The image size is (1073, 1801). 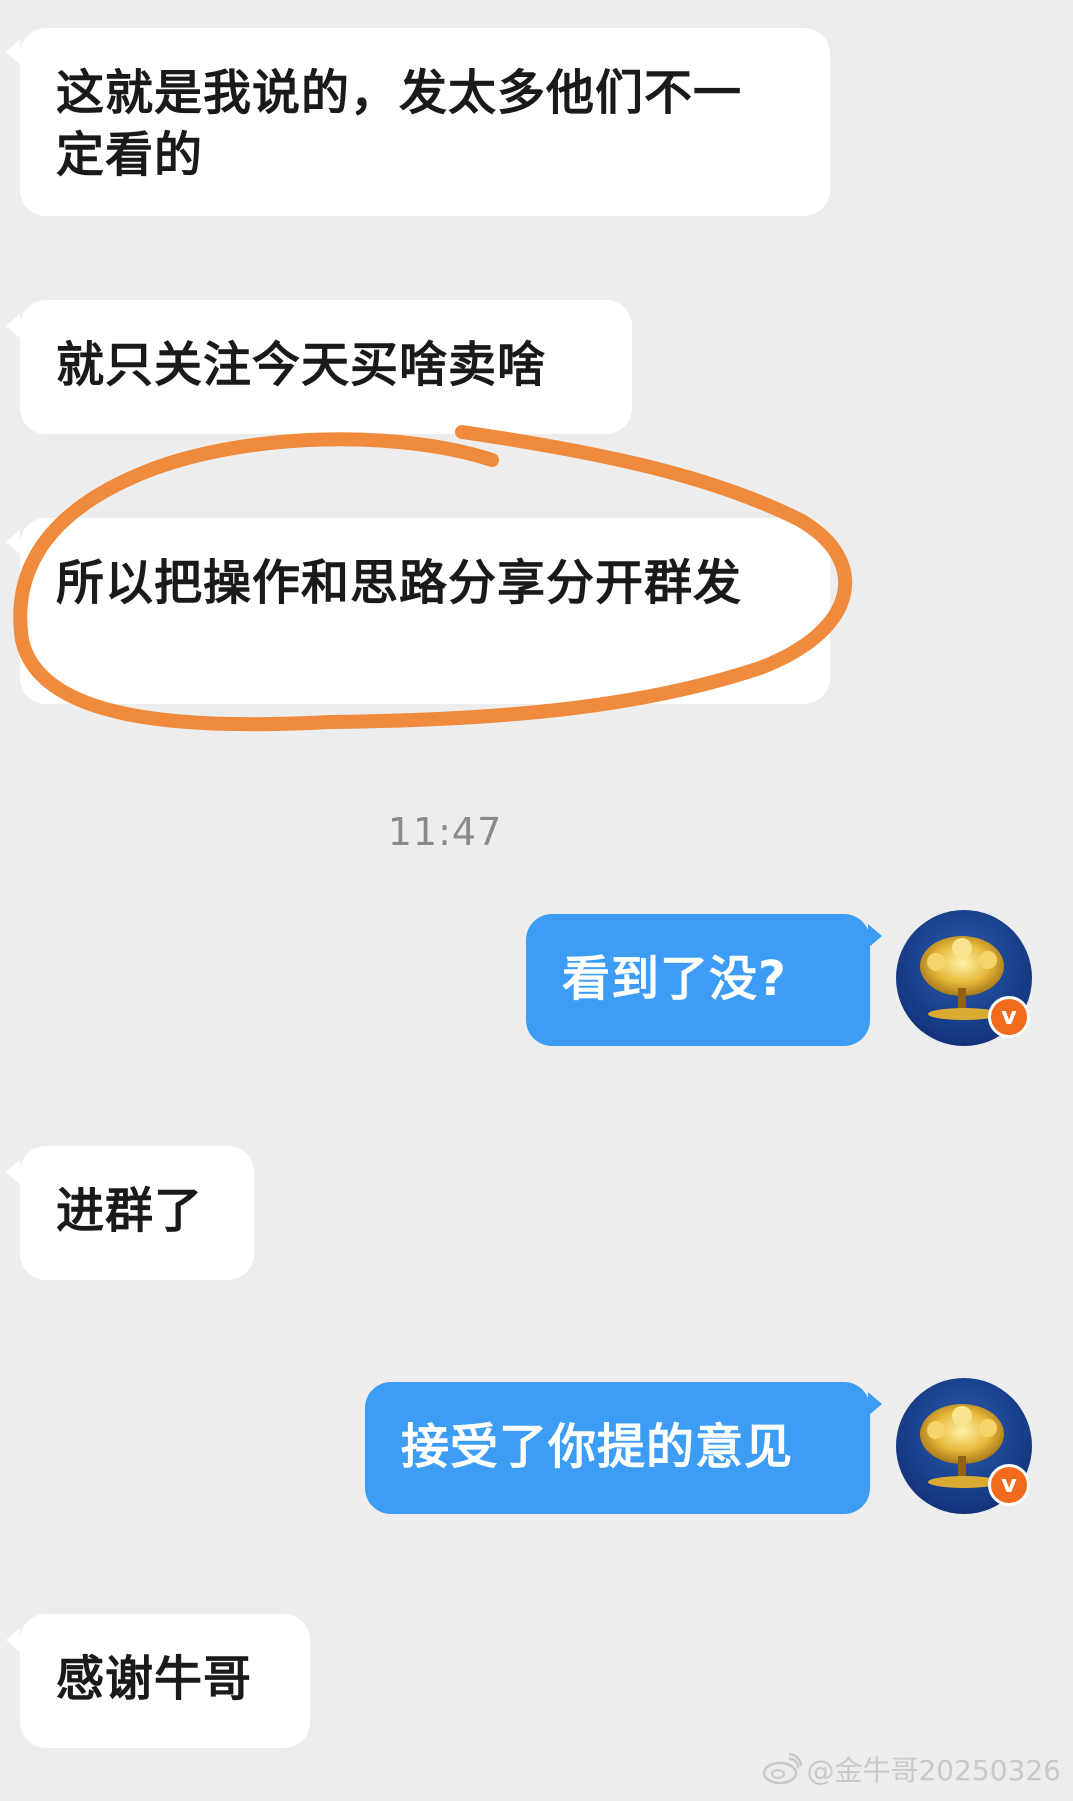 What do you see at coordinates (301, 365) in the screenshot?
I see `message-text: 就只关注今天买啥卖啥` at bounding box center [301, 365].